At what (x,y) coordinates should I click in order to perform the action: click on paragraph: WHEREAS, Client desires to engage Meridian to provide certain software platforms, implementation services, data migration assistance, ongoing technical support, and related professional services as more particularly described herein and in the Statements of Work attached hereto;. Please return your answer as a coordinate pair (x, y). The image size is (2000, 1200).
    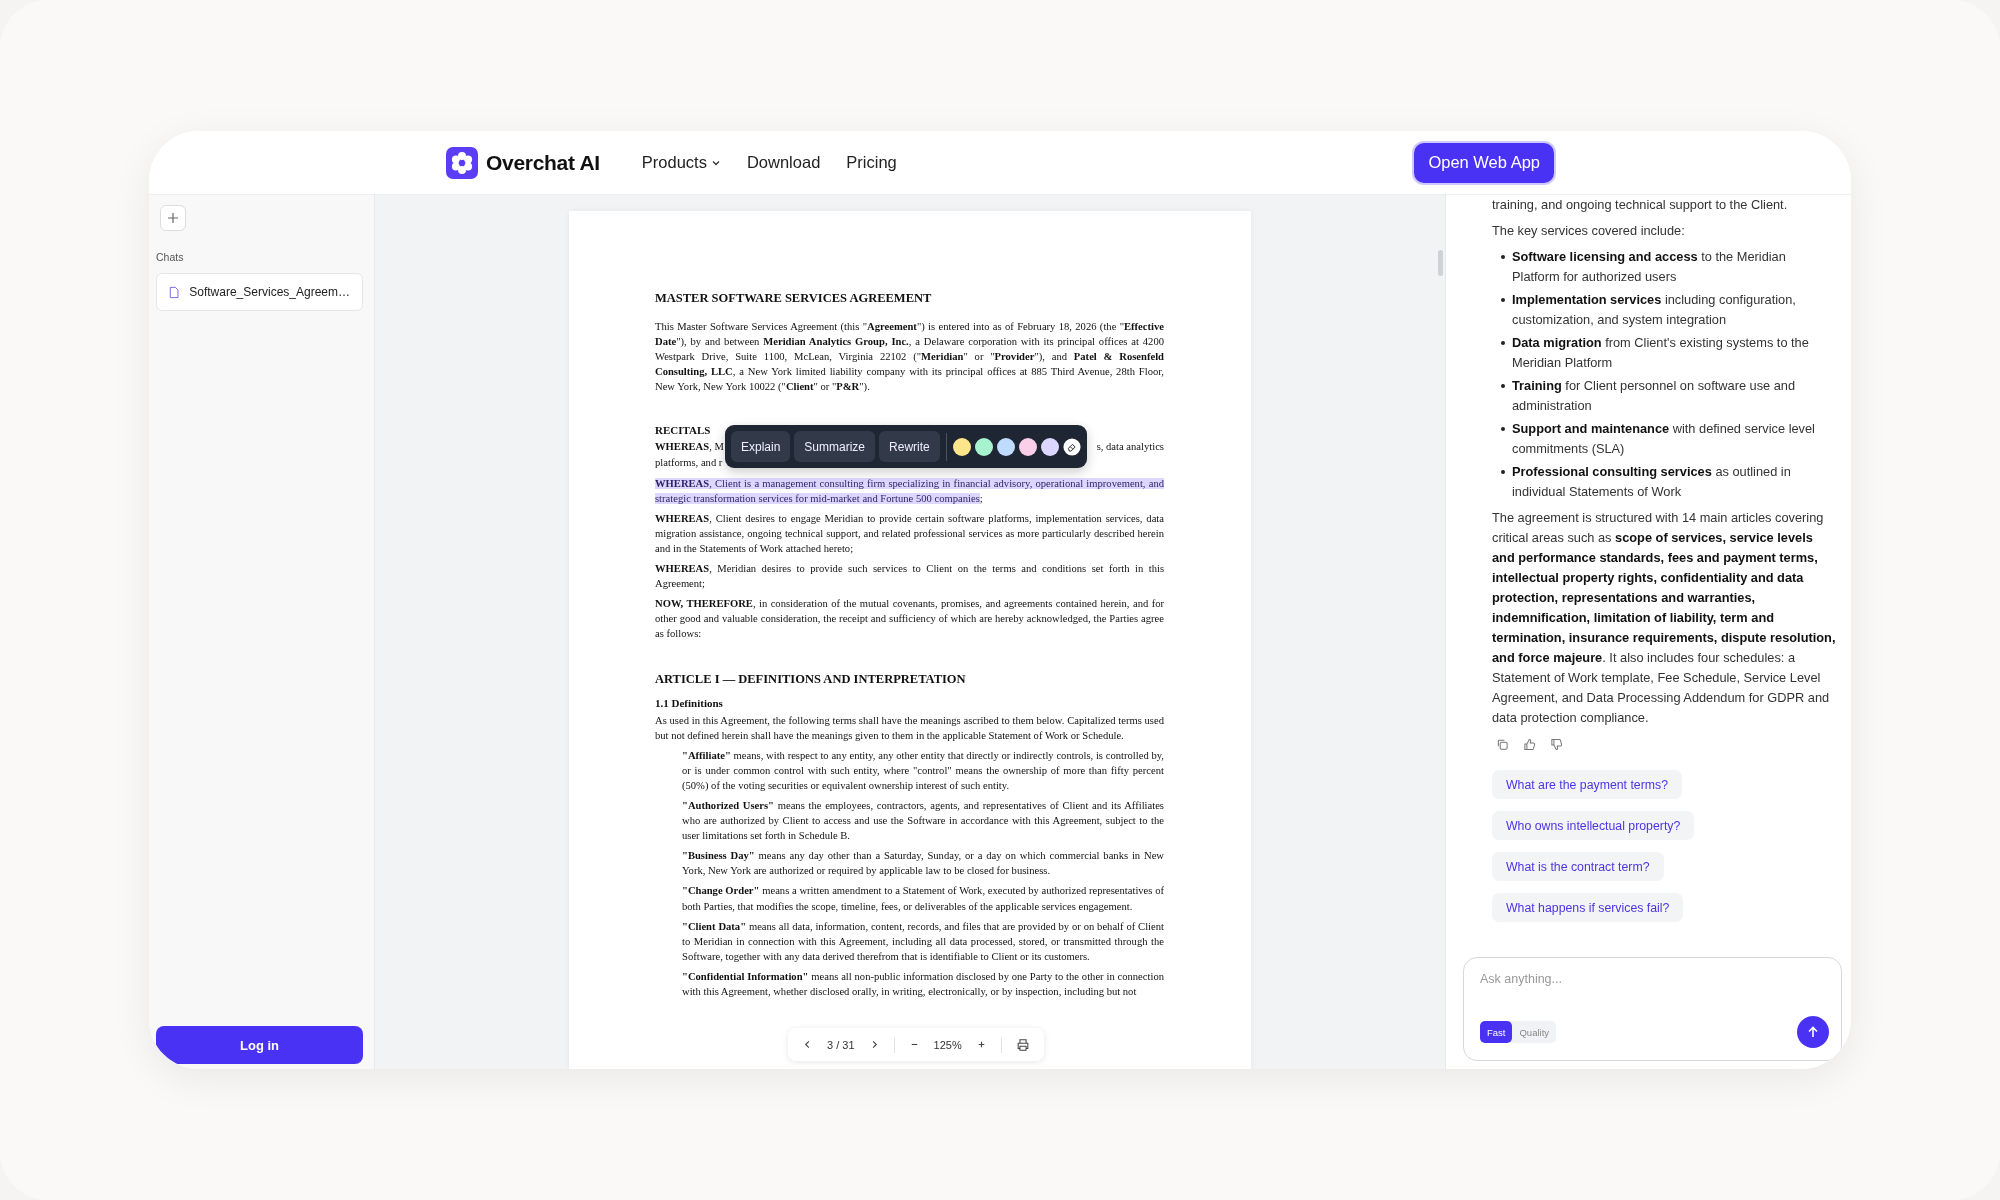
    Looking at the image, I should click on (909, 533).